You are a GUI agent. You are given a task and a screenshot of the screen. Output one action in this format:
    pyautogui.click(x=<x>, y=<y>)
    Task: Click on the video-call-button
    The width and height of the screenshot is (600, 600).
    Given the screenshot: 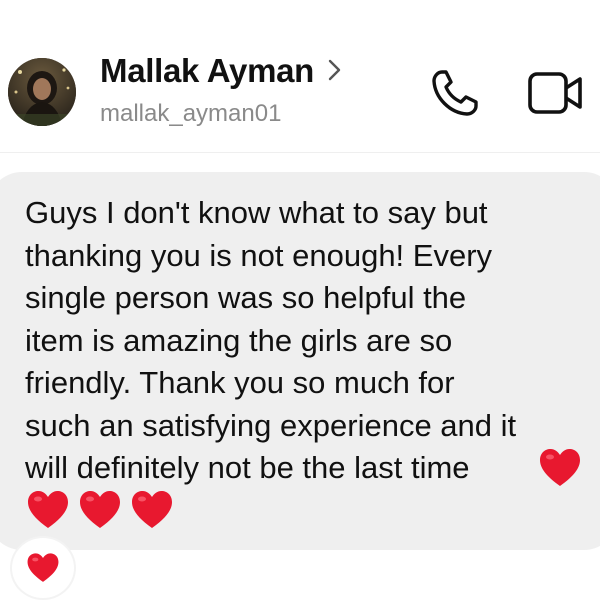 What is the action you would take?
    pyautogui.click(x=556, y=93)
    